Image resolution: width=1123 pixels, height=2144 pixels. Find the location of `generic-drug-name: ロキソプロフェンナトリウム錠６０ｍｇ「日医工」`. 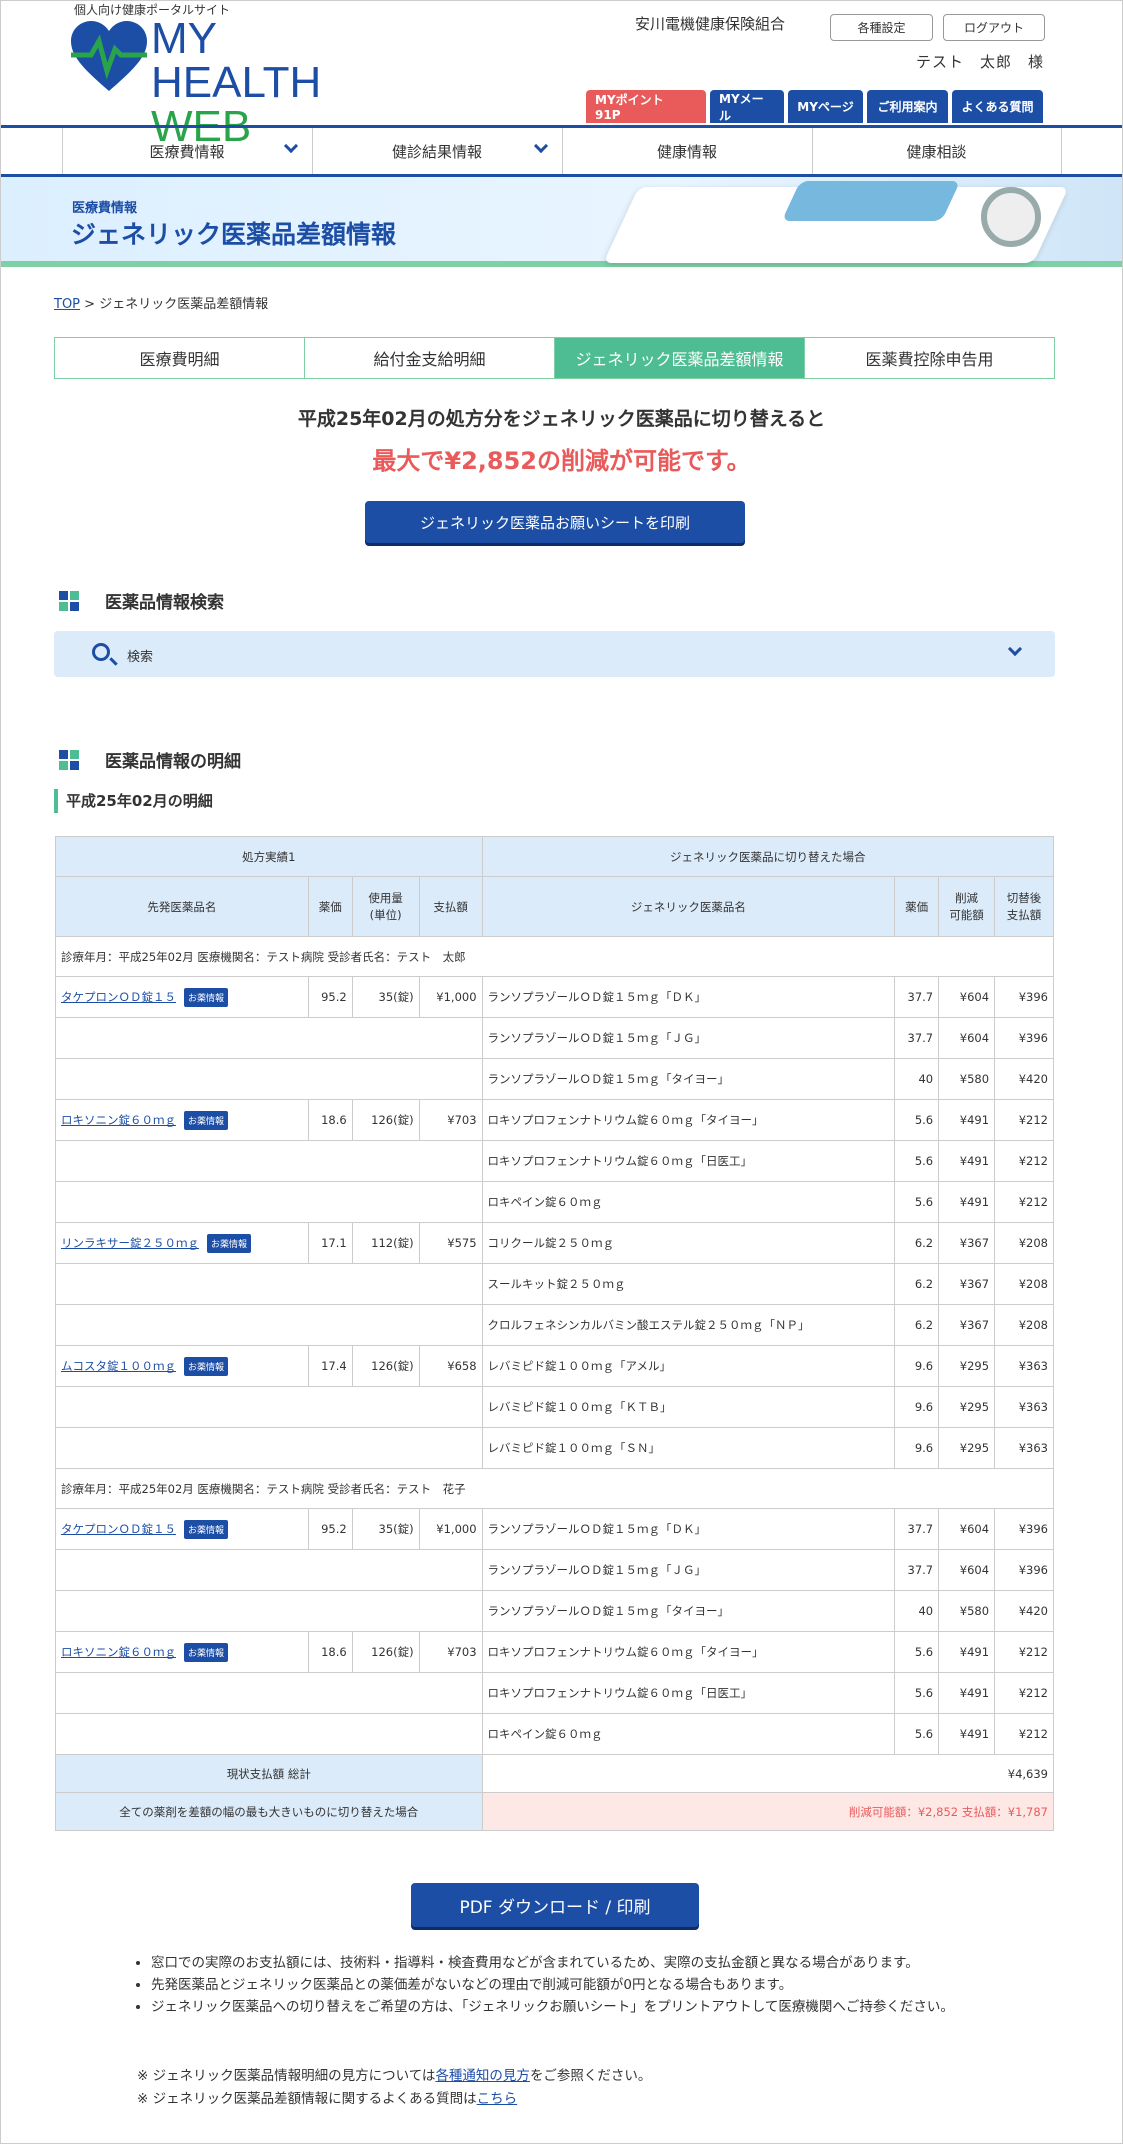

generic-drug-name: ロキソプロフェンナトリウム錠６０ｍｇ「日医工」 is located at coordinates (688, 1161).